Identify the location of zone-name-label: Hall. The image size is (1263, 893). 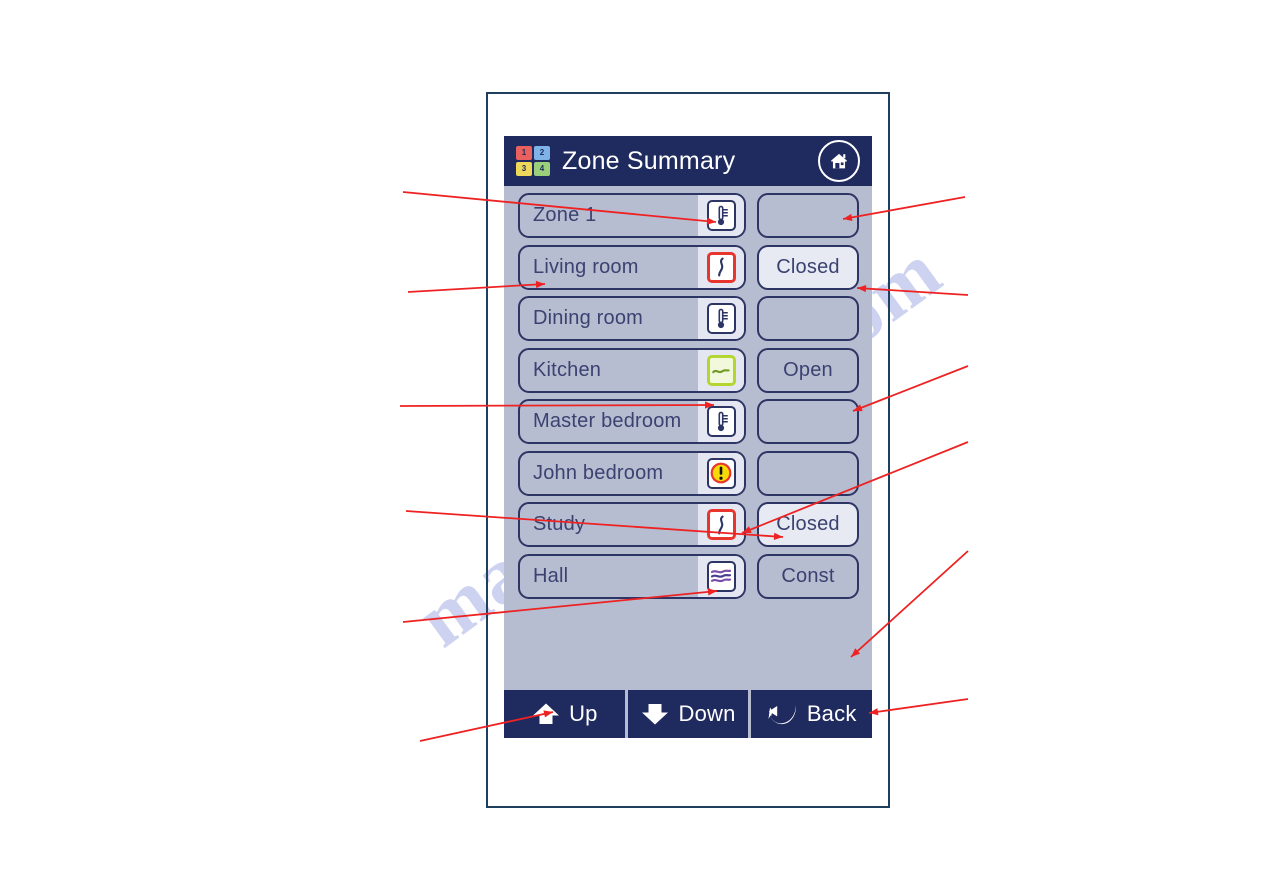
(551, 575).